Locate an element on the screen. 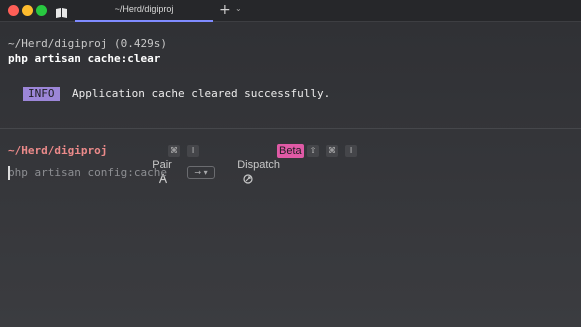  text-cursor is located at coordinates (9, 173).